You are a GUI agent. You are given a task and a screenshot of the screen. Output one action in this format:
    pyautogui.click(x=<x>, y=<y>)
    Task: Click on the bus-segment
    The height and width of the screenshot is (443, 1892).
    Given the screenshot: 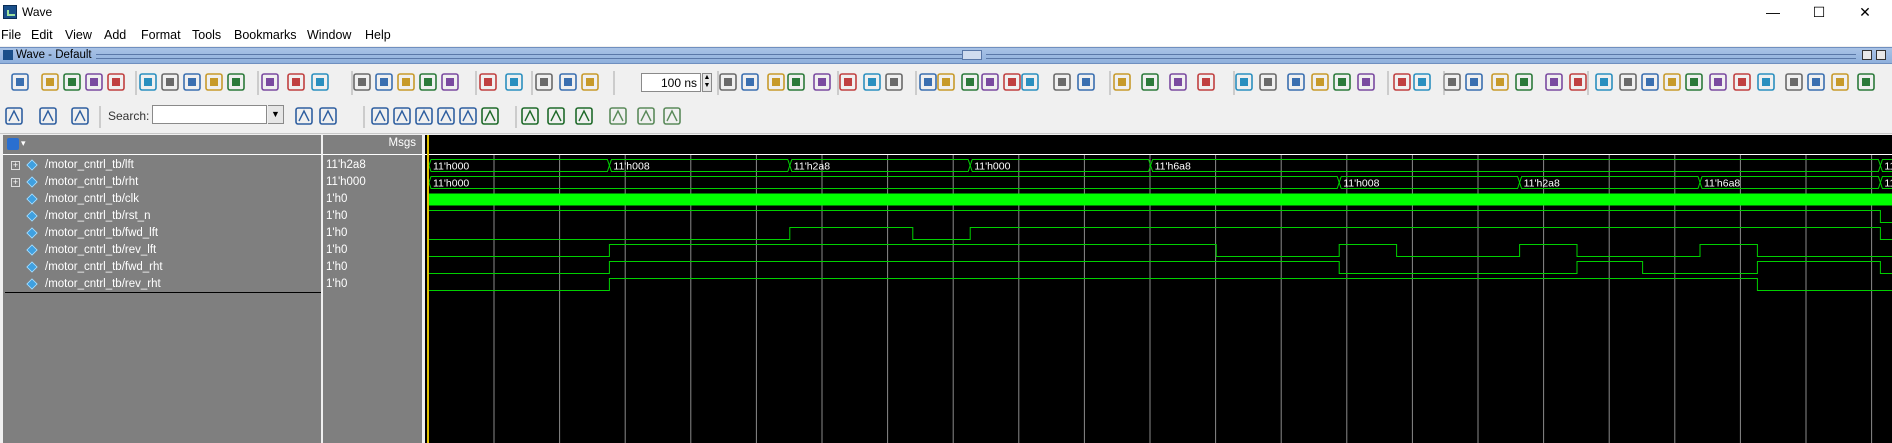 What is the action you would take?
    pyautogui.click(x=884, y=182)
    